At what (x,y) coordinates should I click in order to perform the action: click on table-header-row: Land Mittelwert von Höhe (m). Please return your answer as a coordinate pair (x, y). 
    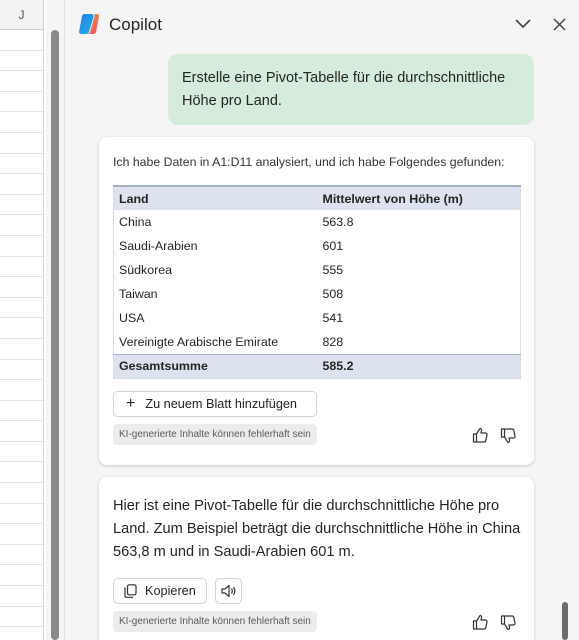
    Looking at the image, I should click on (317, 197).